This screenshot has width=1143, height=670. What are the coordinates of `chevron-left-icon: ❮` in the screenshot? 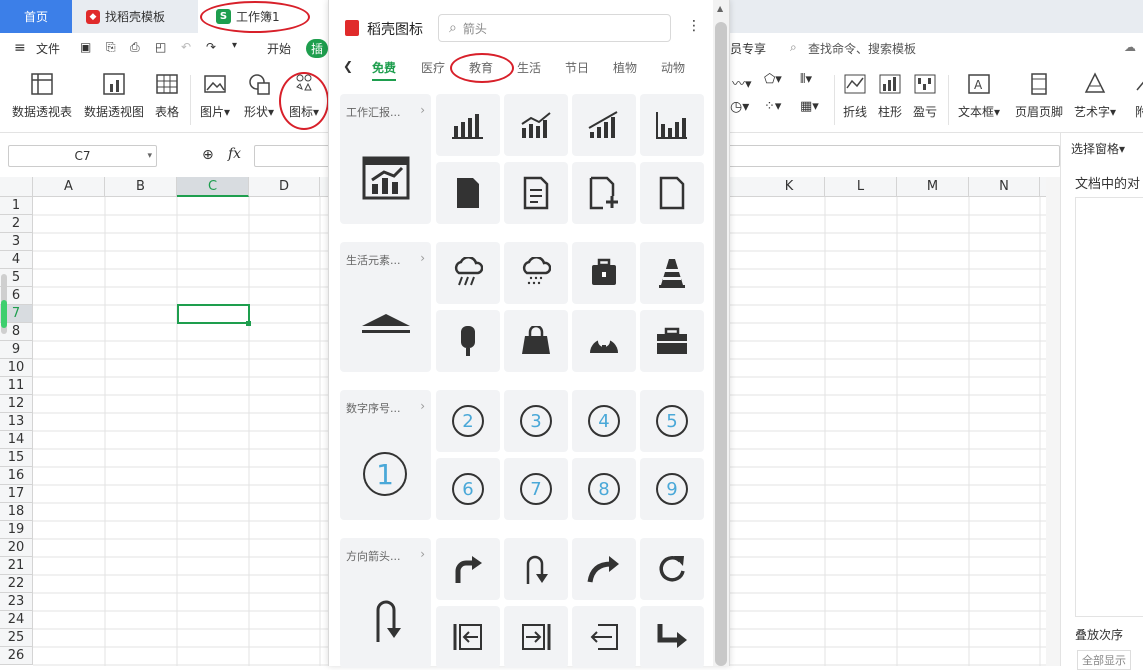 It's located at (348, 66).